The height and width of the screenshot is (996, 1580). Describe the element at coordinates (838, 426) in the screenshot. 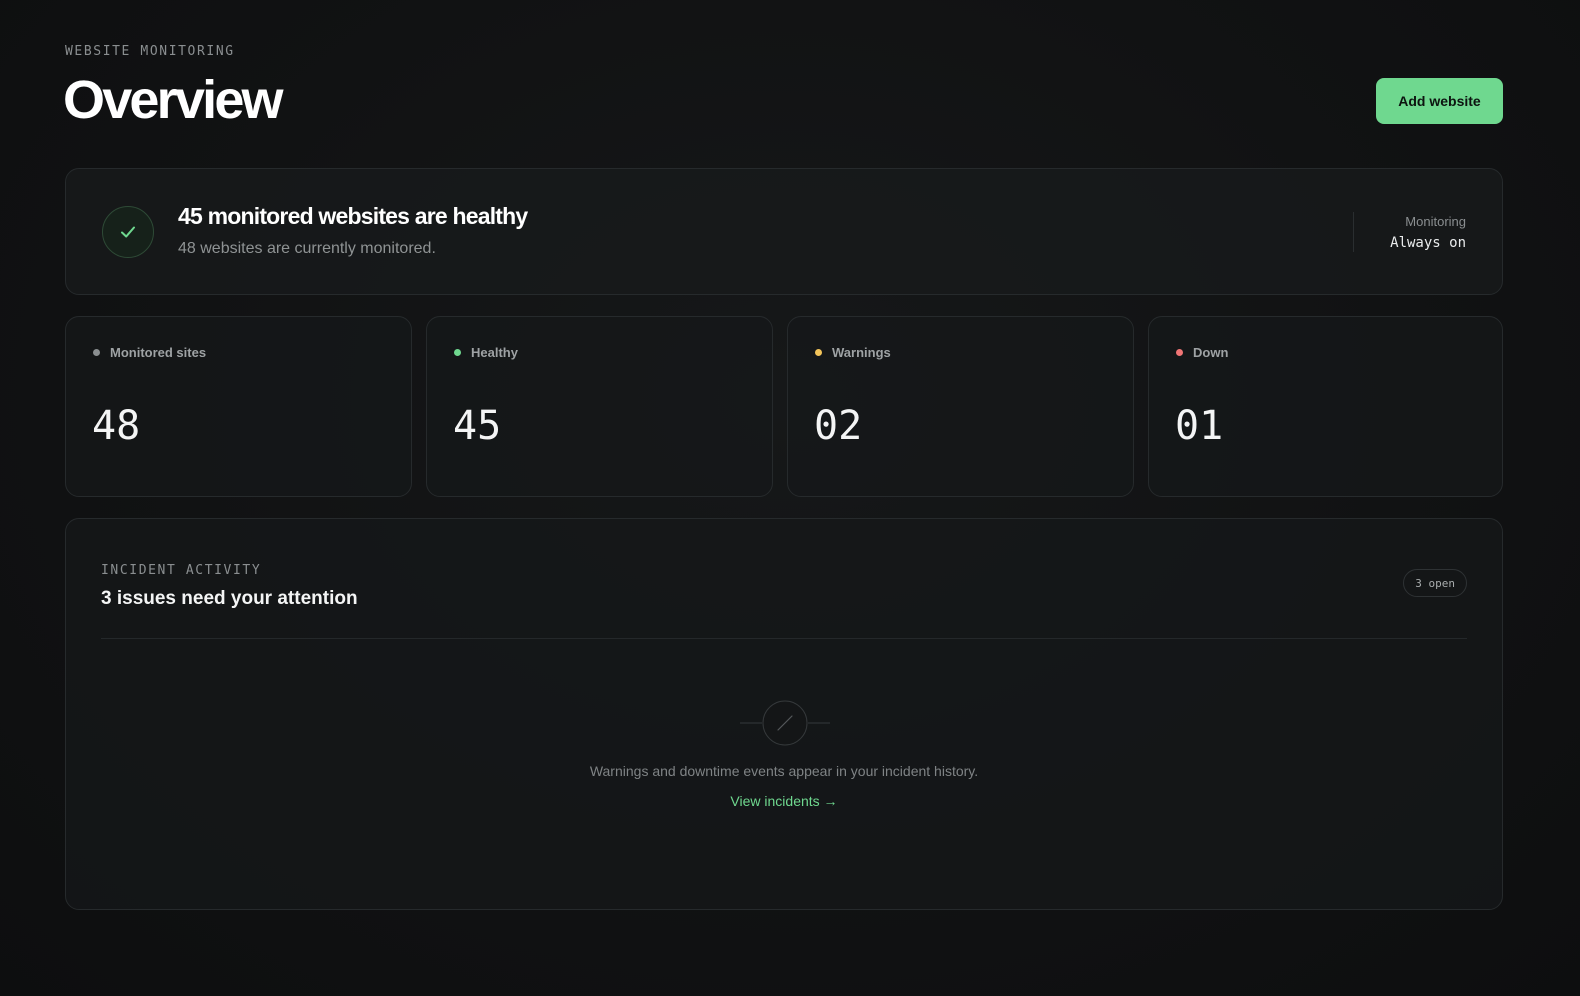

I see `stat-value: 02` at that location.